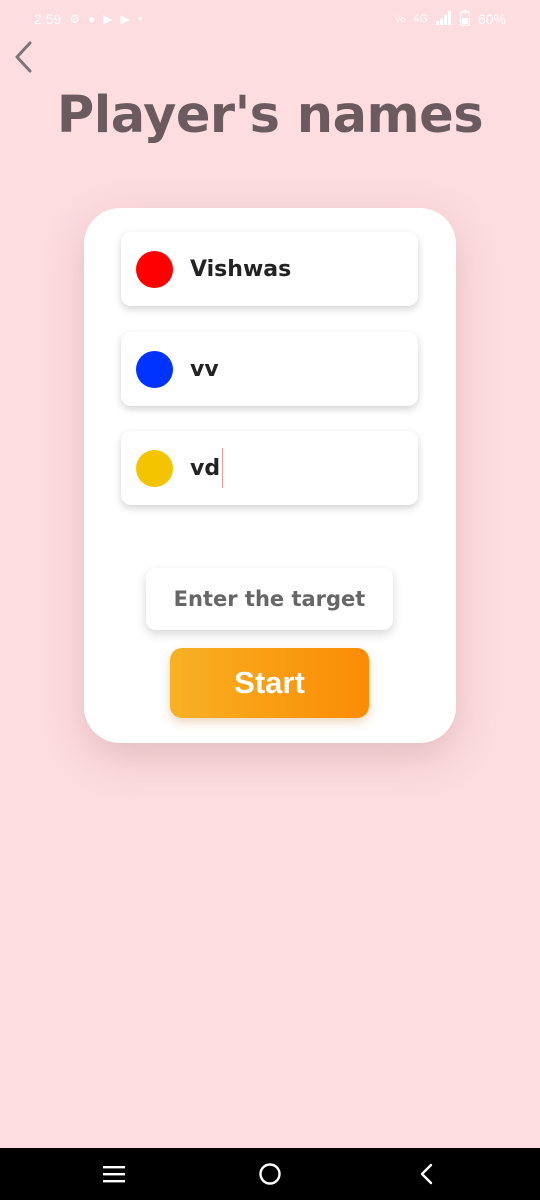 The width and height of the screenshot is (540, 1200). Describe the element at coordinates (400, 18) in the screenshot. I see `volte-icon: Vo` at that location.